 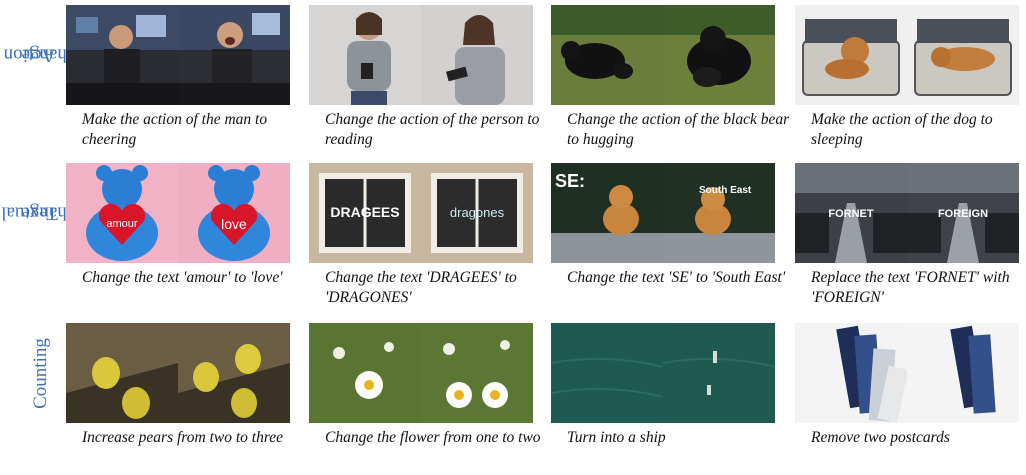 What do you see at coordinates (910, 287) in the screenshot?
I see `caption: Replace the text 'FORNET' with 'FOREIGN'` at bounding box center [910, 287].